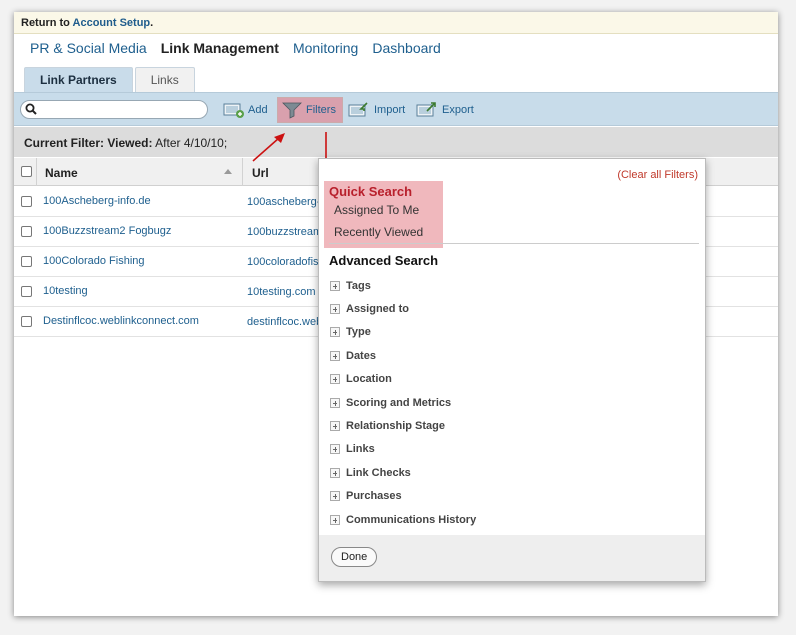 Image resolution: width=796 pixels, height=635 pixels. Describe the element at coordinates (121, 109) in the screenshot. I see `search-input` at that location.